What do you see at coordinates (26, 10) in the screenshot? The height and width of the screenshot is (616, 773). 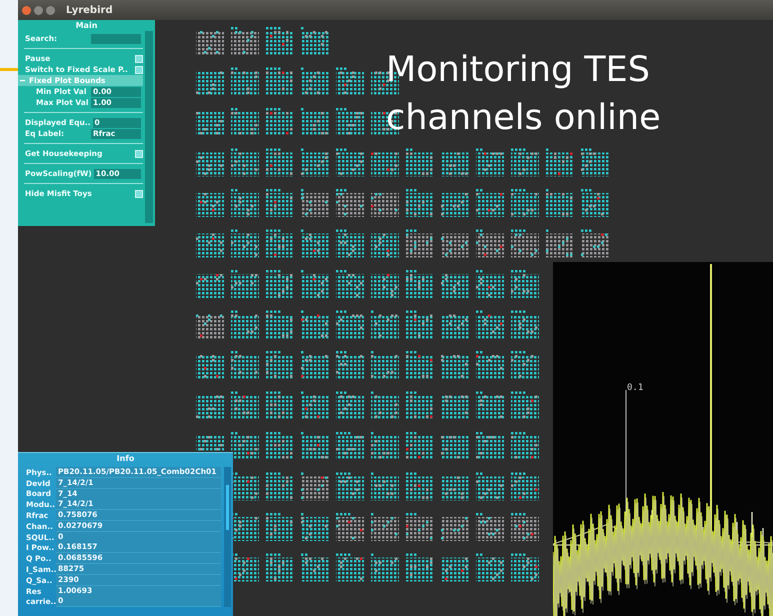 I see `close-button` at bounding box center [26, 10].